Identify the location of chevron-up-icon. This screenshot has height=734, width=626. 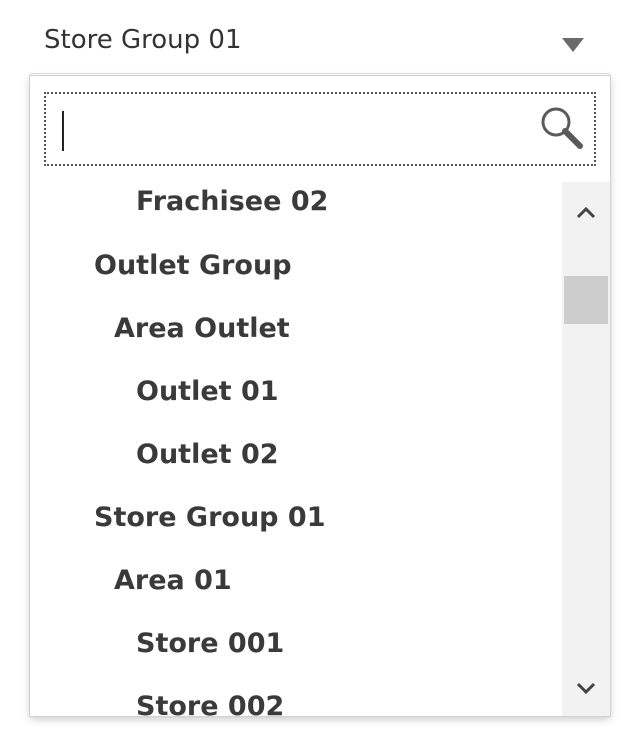
(586, 212).